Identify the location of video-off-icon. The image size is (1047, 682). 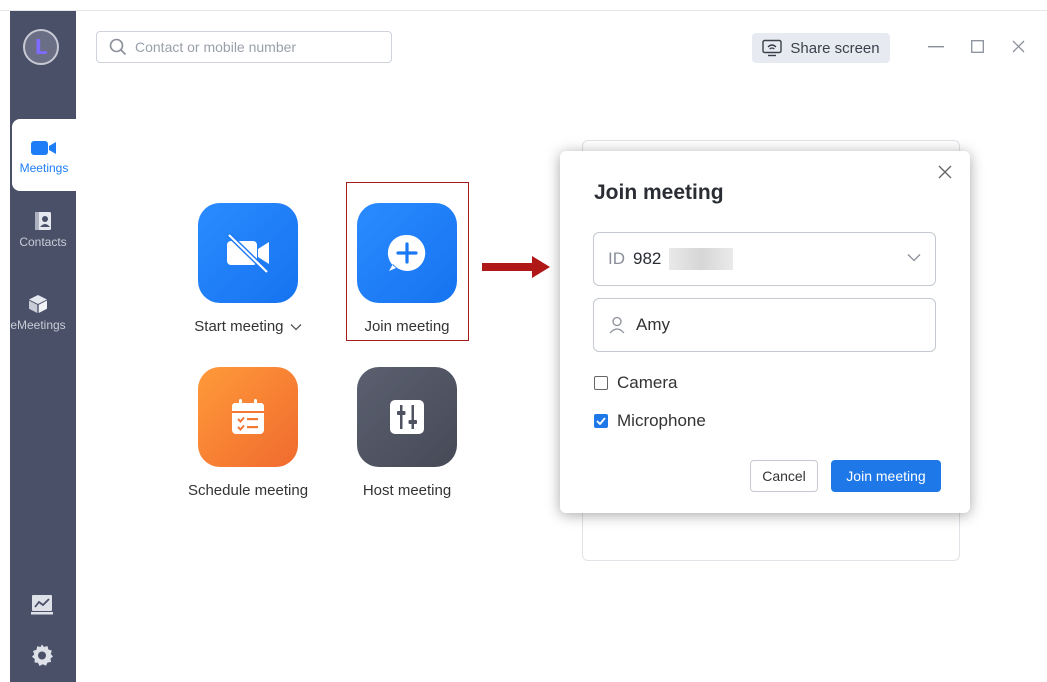
(248, 253).